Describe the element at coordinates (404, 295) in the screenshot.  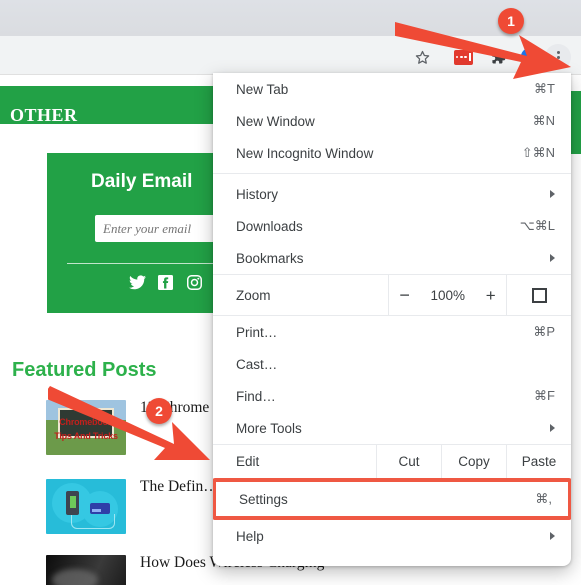
I see `zoom-out-button: −` at that location.